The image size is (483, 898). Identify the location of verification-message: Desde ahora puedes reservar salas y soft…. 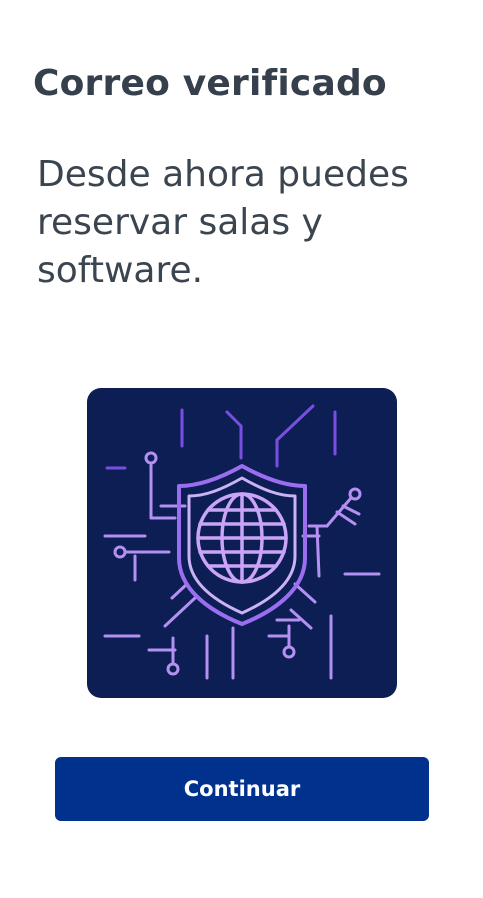
(223, 222).